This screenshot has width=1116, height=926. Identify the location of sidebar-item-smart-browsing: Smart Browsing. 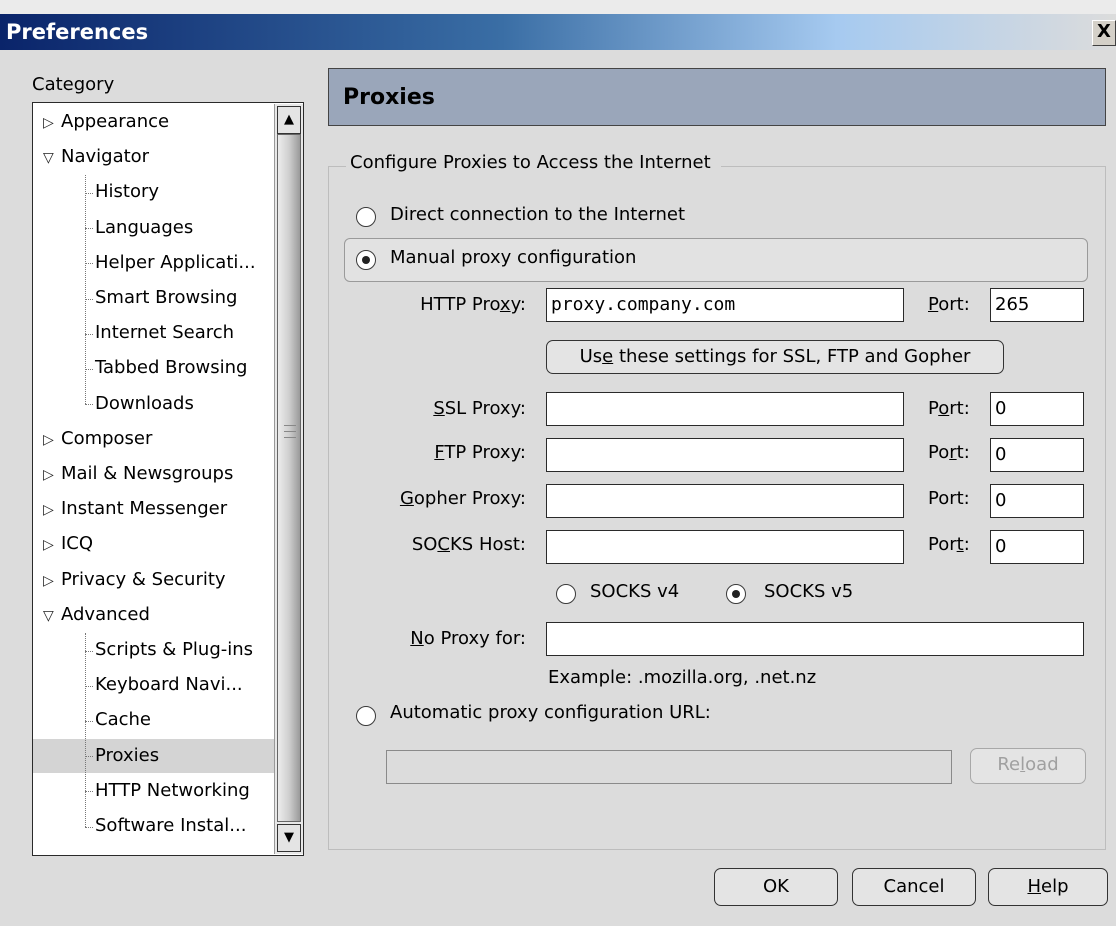
(168, 298).